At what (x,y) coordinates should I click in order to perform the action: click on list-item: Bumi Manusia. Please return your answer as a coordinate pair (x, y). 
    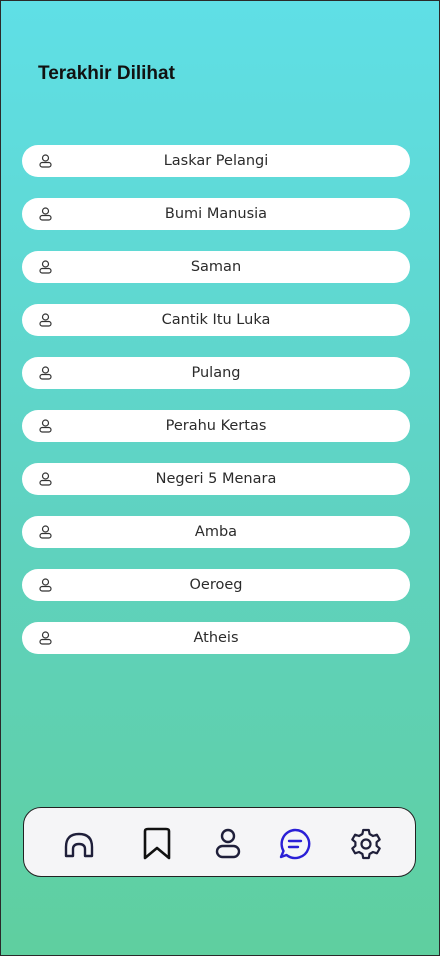
    Looking at the image, I should click on (216, 214).